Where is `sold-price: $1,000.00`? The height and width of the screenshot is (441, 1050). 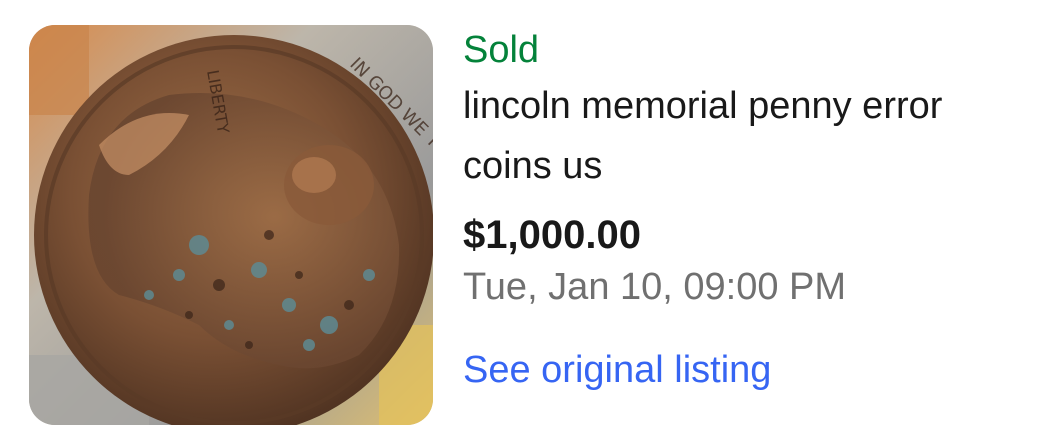
sold-price: $1,000.00 is located at coordinates (552, 235).